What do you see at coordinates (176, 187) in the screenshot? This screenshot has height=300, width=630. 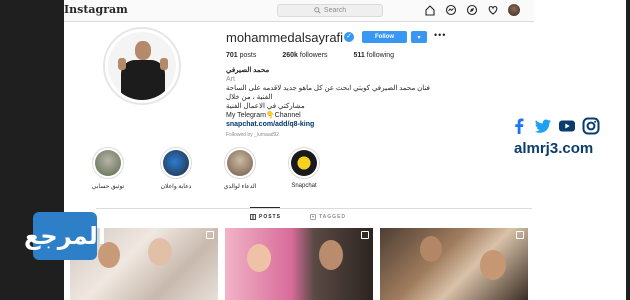 I see `highlight-label: دعاية واعلان` at bounding box center [176, 187].